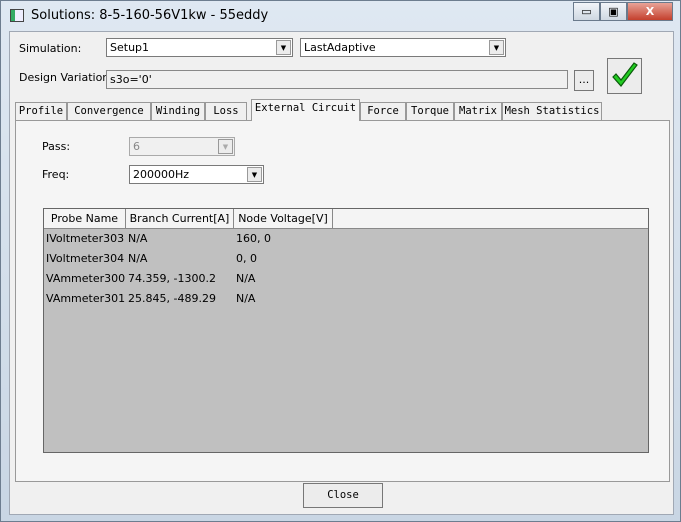  What do you see at coordinates (337, 79) in the screenshot?
I see `design-variation-field: s3o='0'` at bounding box center [337, 79].